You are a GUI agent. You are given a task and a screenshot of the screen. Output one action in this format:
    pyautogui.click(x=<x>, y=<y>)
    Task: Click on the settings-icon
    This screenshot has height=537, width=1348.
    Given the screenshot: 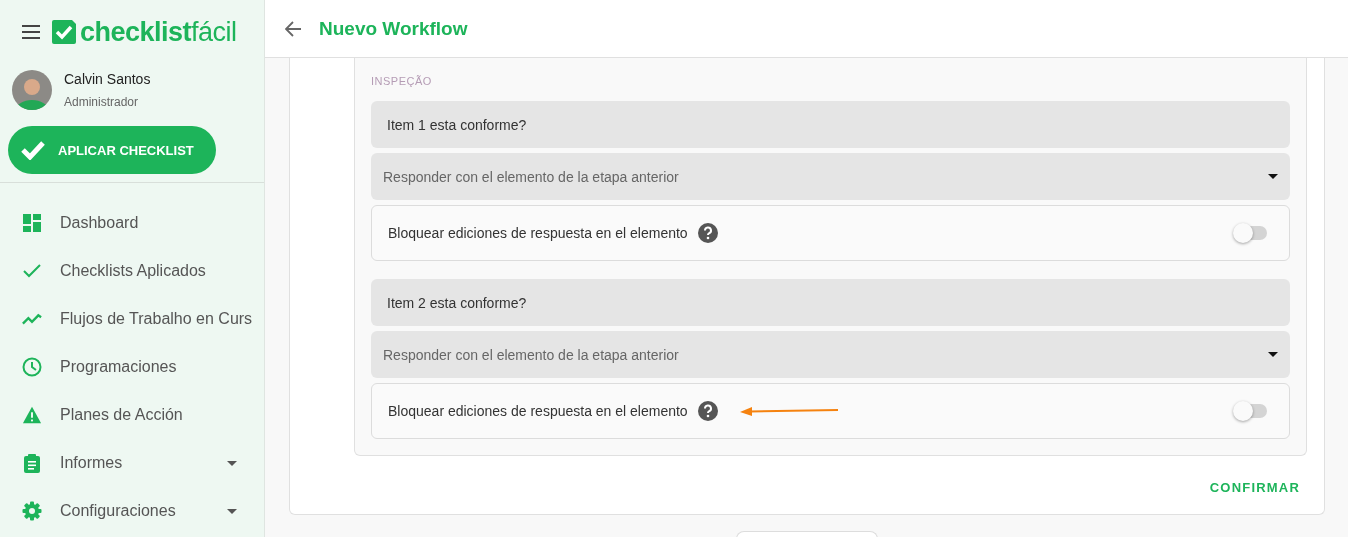 What is the action you would take?
    pyautogui.click(x=32, y=511)
    